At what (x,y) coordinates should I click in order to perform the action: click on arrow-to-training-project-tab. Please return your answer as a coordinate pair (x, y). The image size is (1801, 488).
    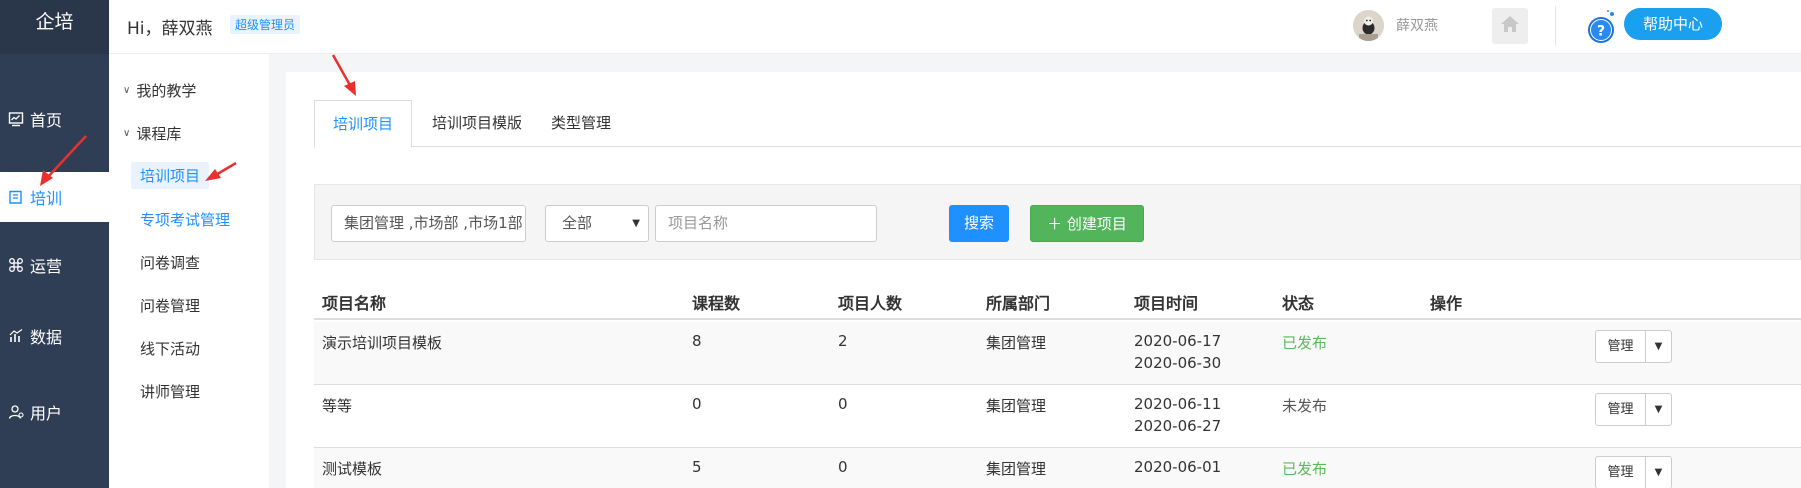
    Looking at the image, I should click on (343, 75).